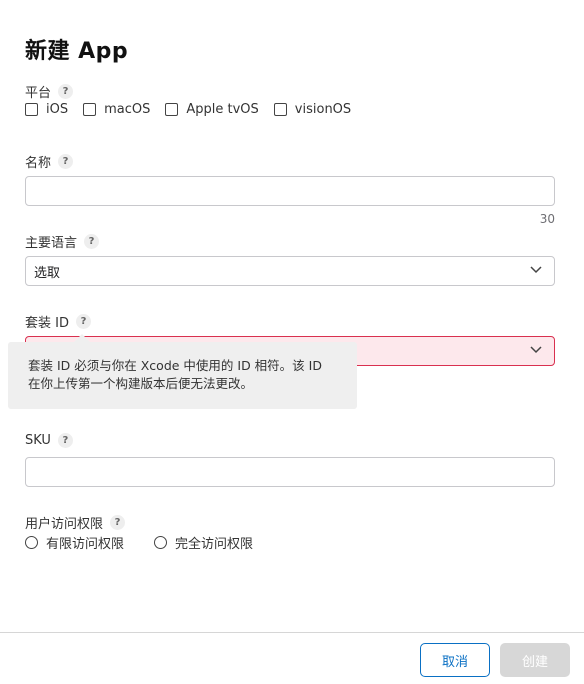  What do you see at coordinates (92, 241) in the screenshot?
I see `language-help-icon: ?` at bounding box center [92, 241].